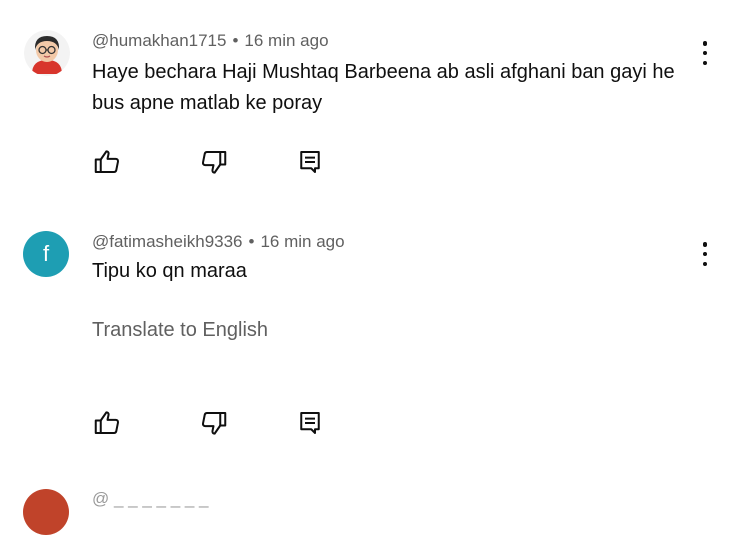  I want to click on comment-meta: @ _ _ _ _ _ _ _, so click(150, 499).